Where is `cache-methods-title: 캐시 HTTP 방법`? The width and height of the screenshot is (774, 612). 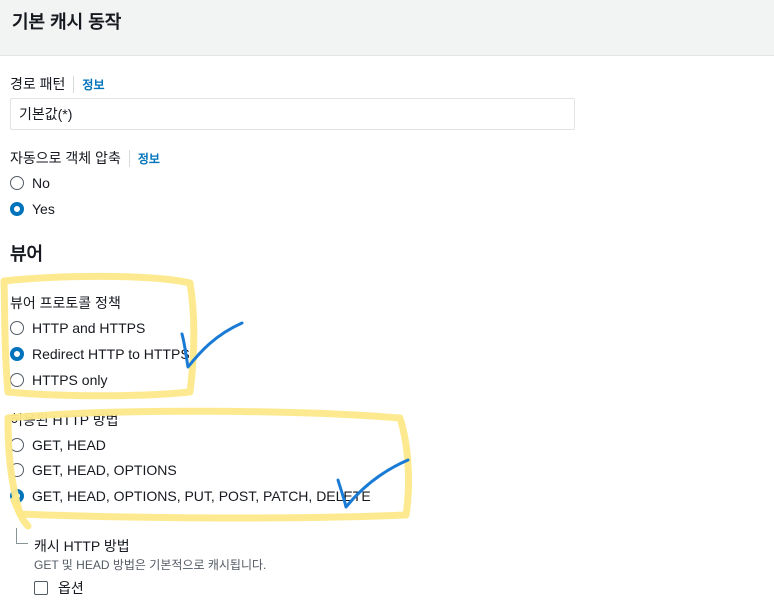 cache-methods-title: 캐시 HTTP 방법 is located at coordinates (82, 546).